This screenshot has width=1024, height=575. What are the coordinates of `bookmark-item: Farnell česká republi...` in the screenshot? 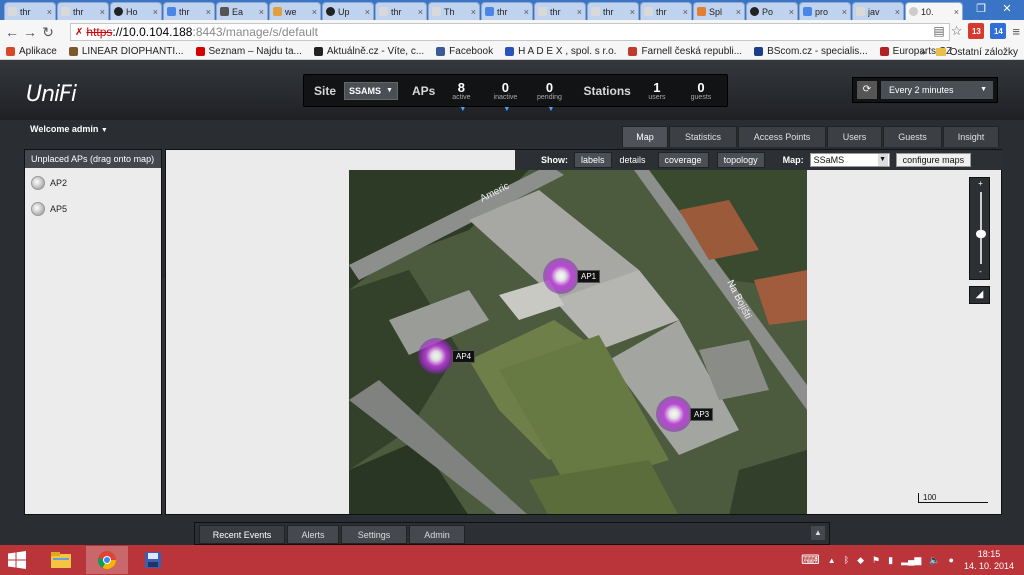 It's located at (685, 51).